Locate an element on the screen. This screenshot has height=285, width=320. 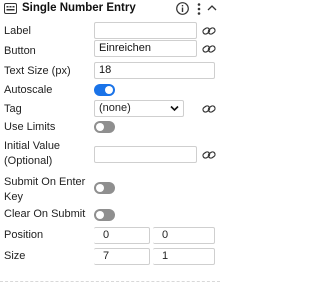
button-text-input: Einreichen is located at coordinates (145, 48).